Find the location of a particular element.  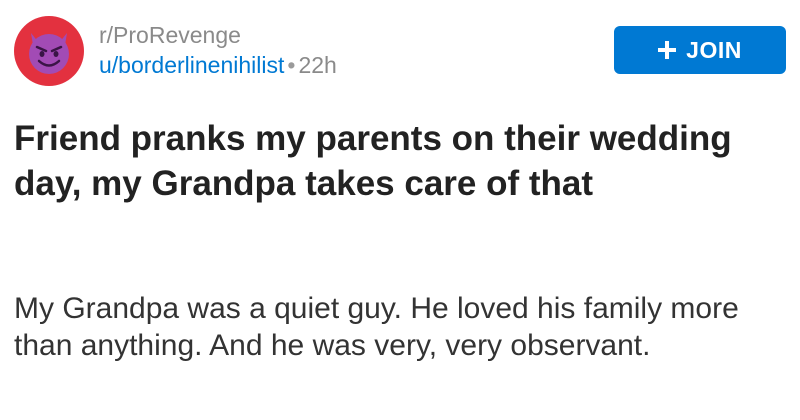

subreddit-link: r/ProRevenge is located at coordinates (218, 35).